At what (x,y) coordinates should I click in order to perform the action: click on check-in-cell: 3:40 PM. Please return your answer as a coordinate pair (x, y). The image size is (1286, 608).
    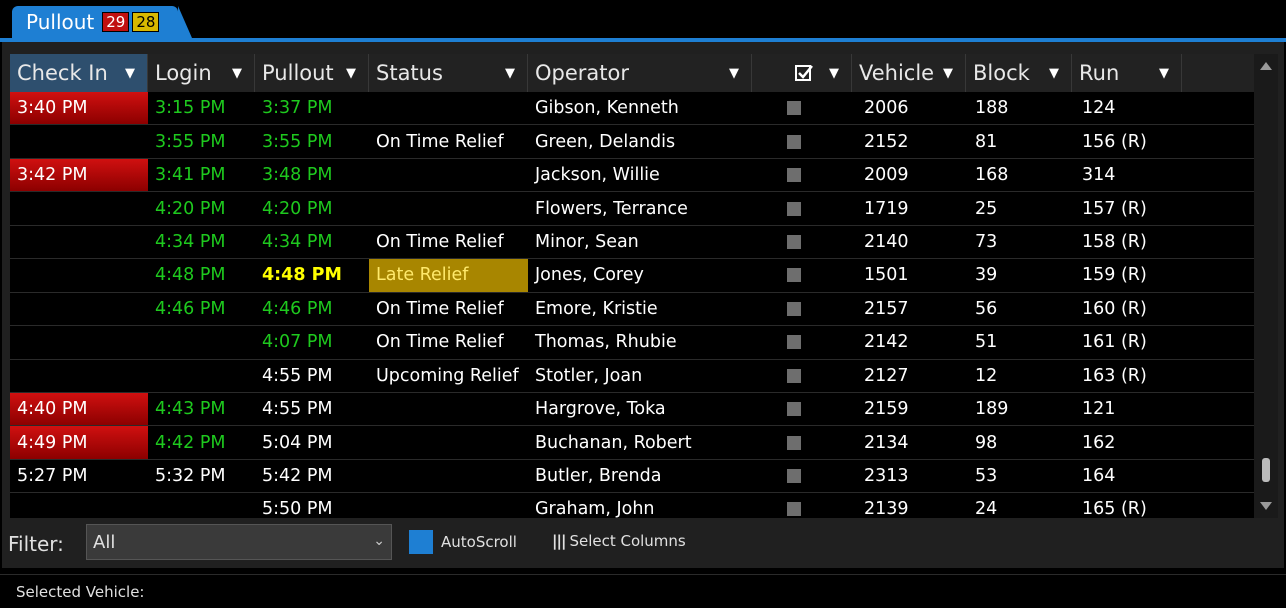
    Looking at the image, I should click on (79, 108).